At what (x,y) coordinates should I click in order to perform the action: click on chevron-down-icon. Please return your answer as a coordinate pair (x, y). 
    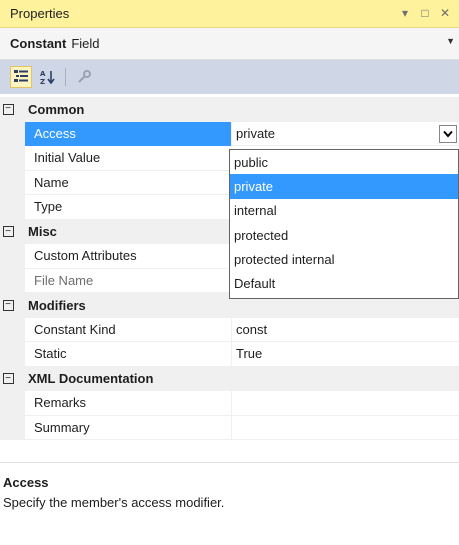
    Looking at the image, I should click on (448, 134).